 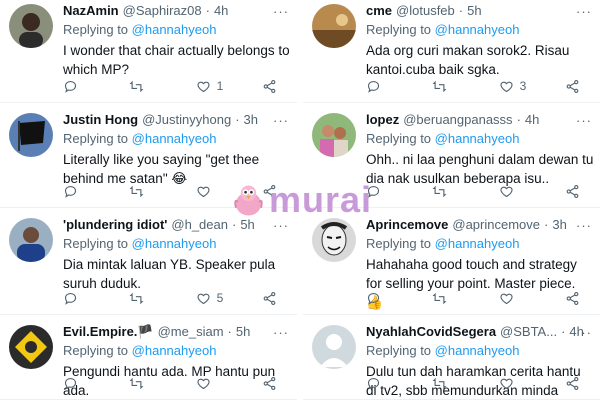 I want to click on like-button: 1, so click(x=210, y=86).